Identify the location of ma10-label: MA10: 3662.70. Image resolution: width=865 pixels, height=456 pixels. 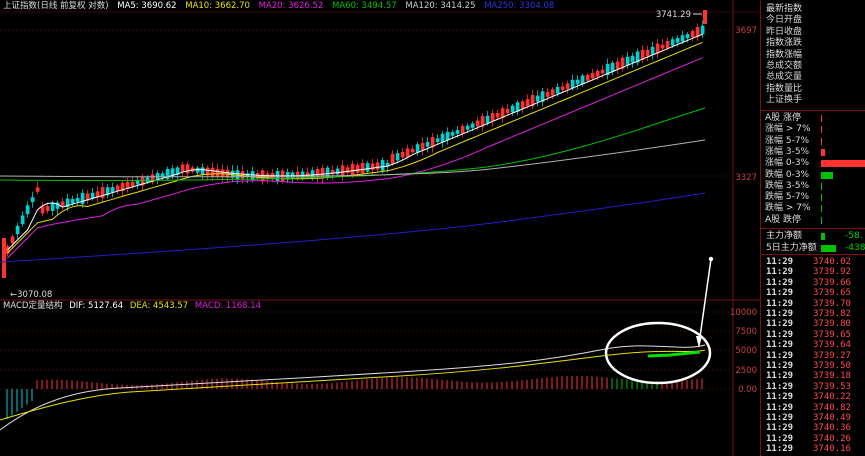
(217, 6).